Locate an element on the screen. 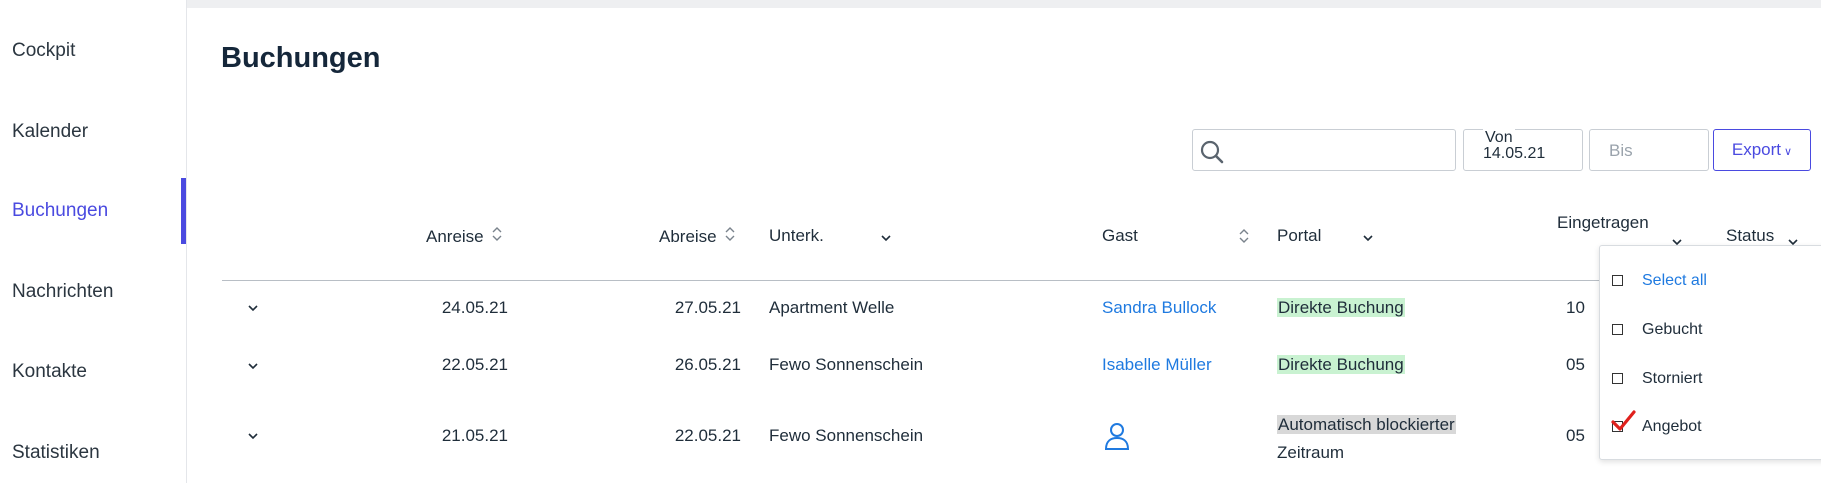 The image size is (1821, 486). header-abreise-label: Abreise is located at coordinates (688, 236).